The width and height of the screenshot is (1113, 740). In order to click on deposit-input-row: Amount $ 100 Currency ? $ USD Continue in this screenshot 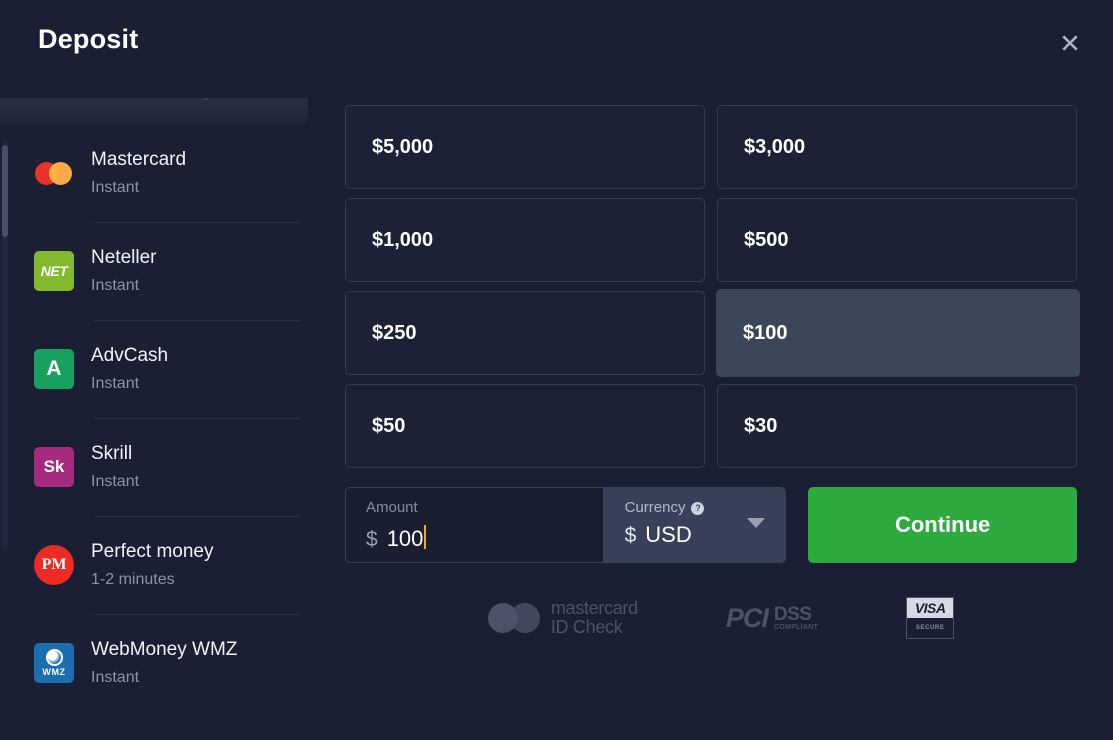, I will do `click(711, 525)`.